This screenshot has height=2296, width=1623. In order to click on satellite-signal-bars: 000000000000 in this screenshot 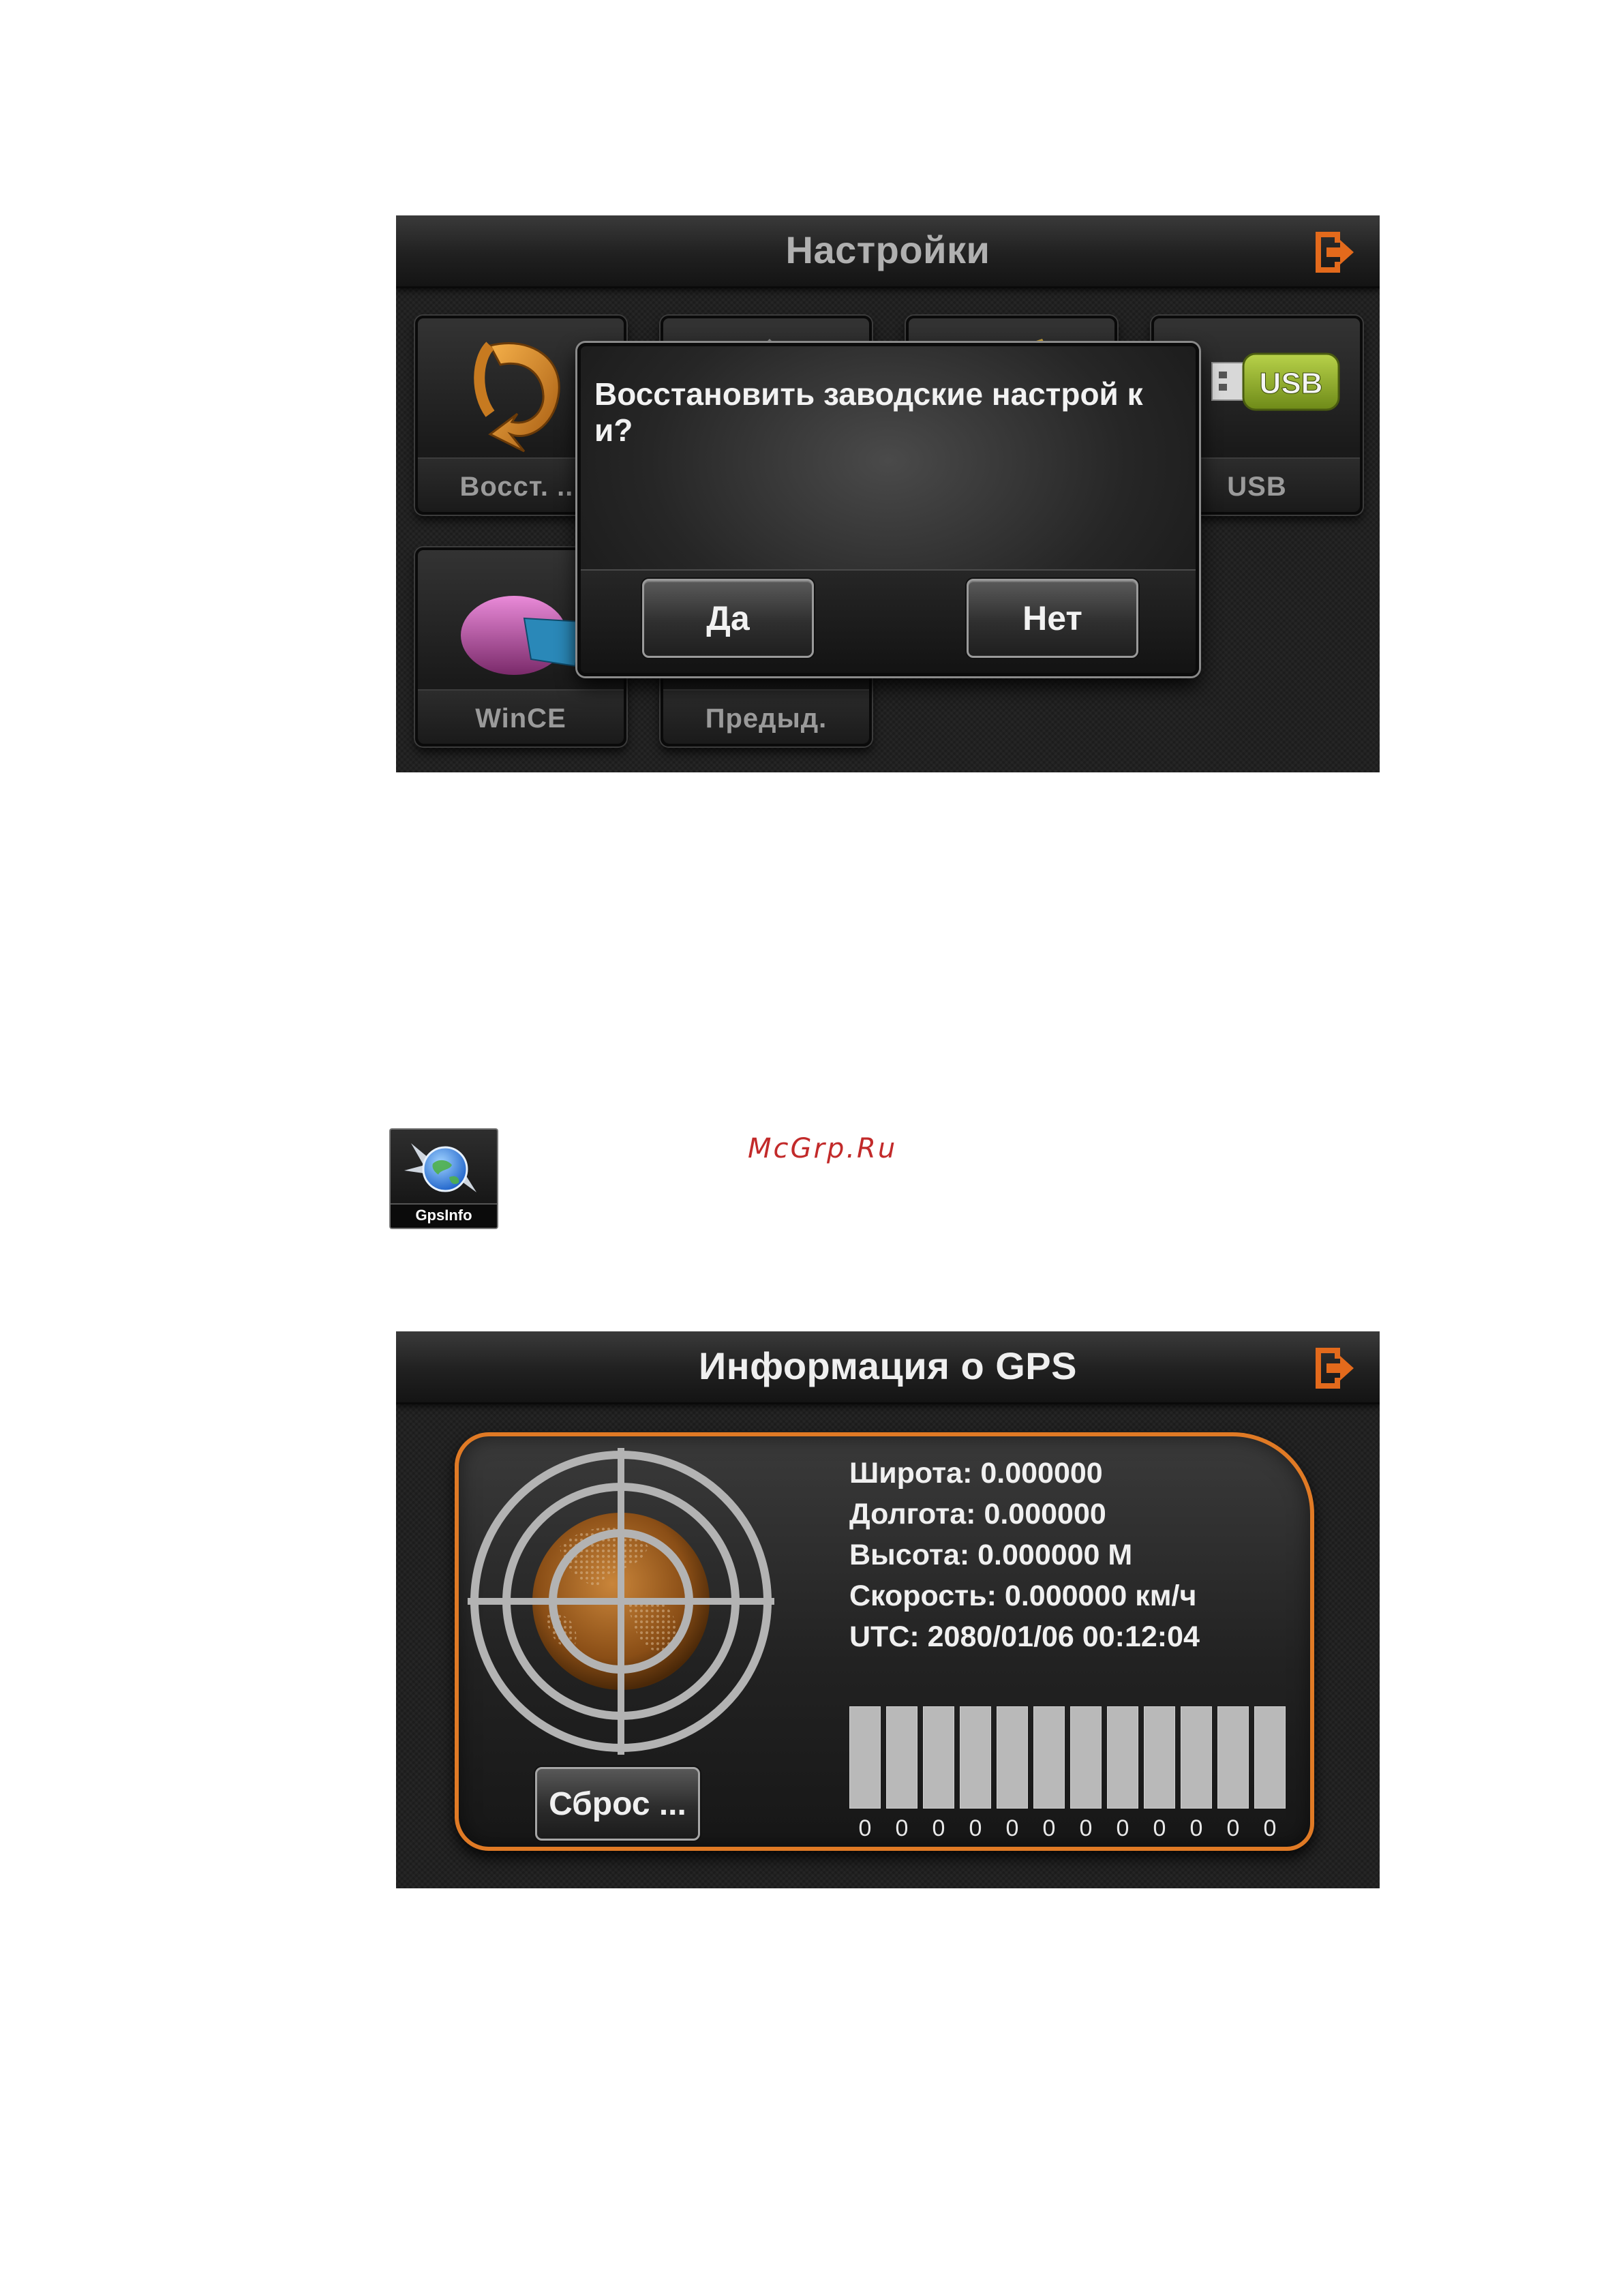, I will do `click(1070, 1773)`.